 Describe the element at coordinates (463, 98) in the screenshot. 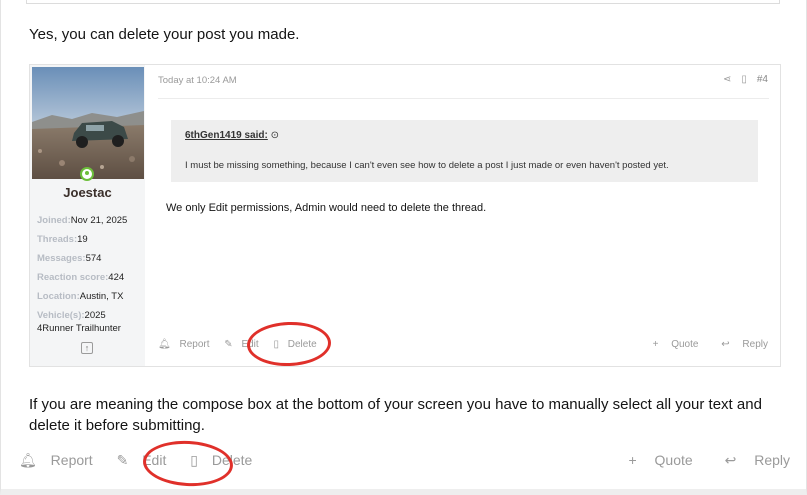

I see `divider` at that location.